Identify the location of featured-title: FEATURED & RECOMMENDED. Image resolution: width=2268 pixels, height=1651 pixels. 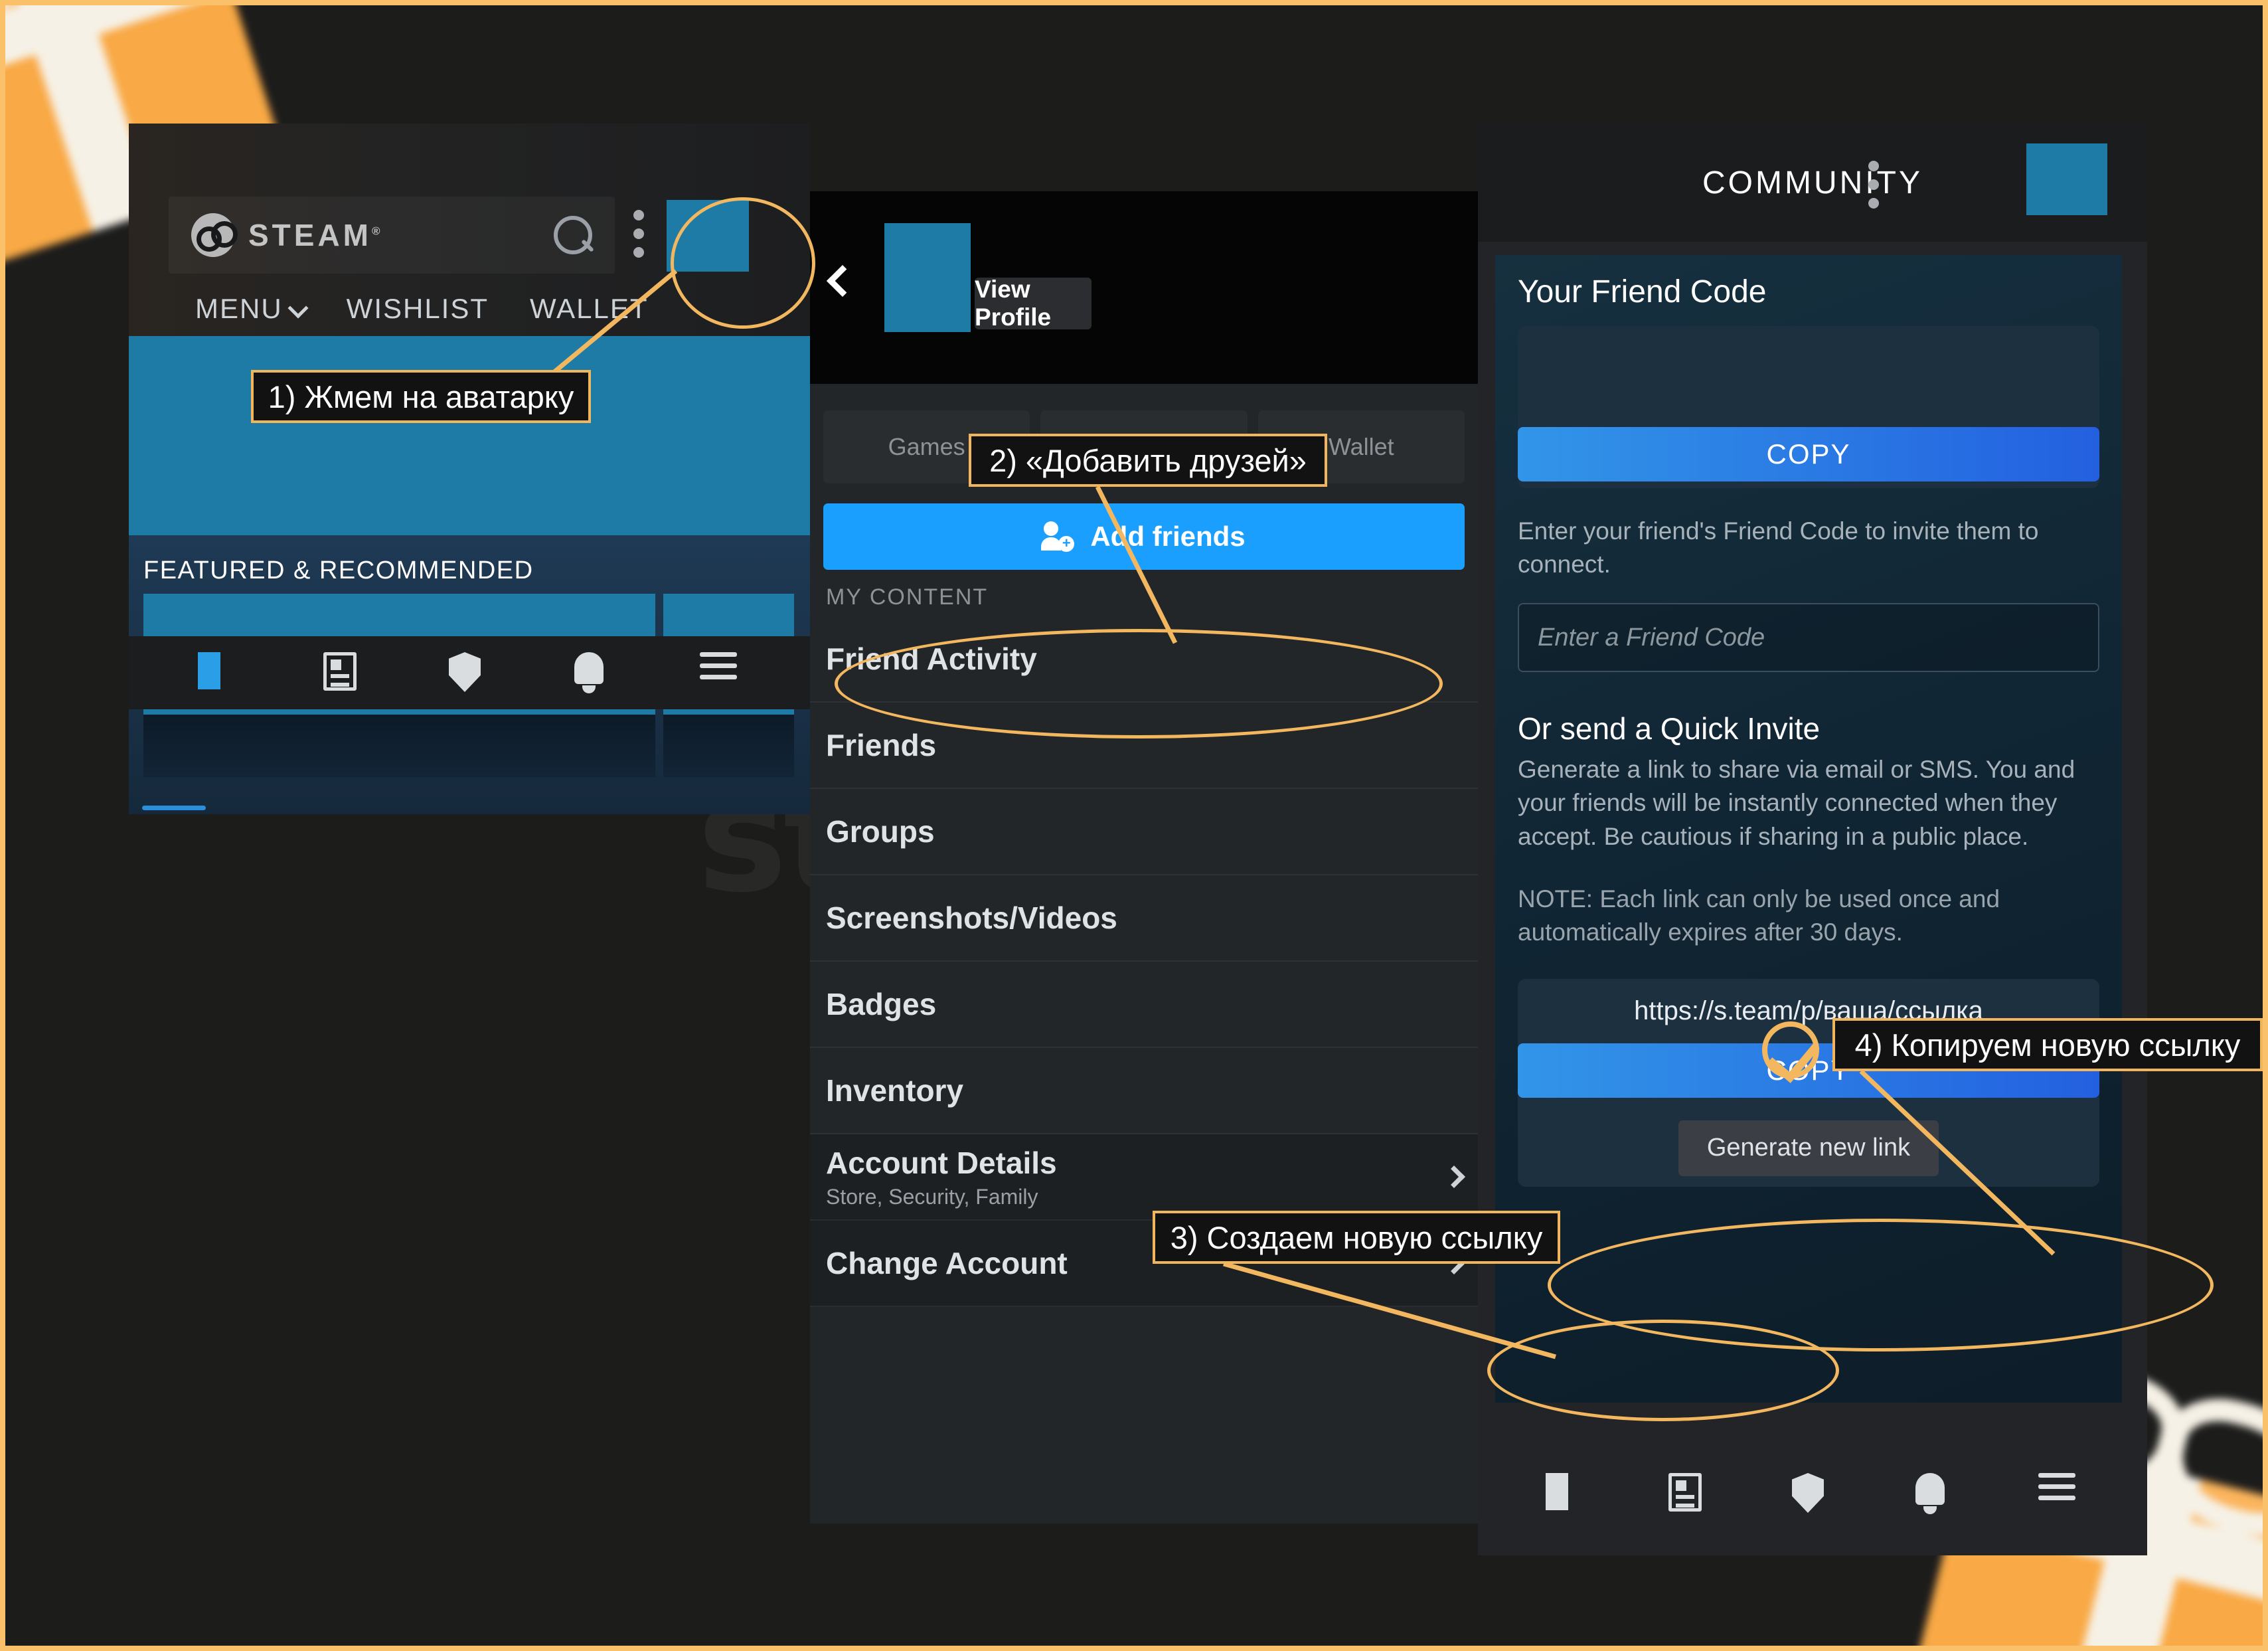
(338, 570).